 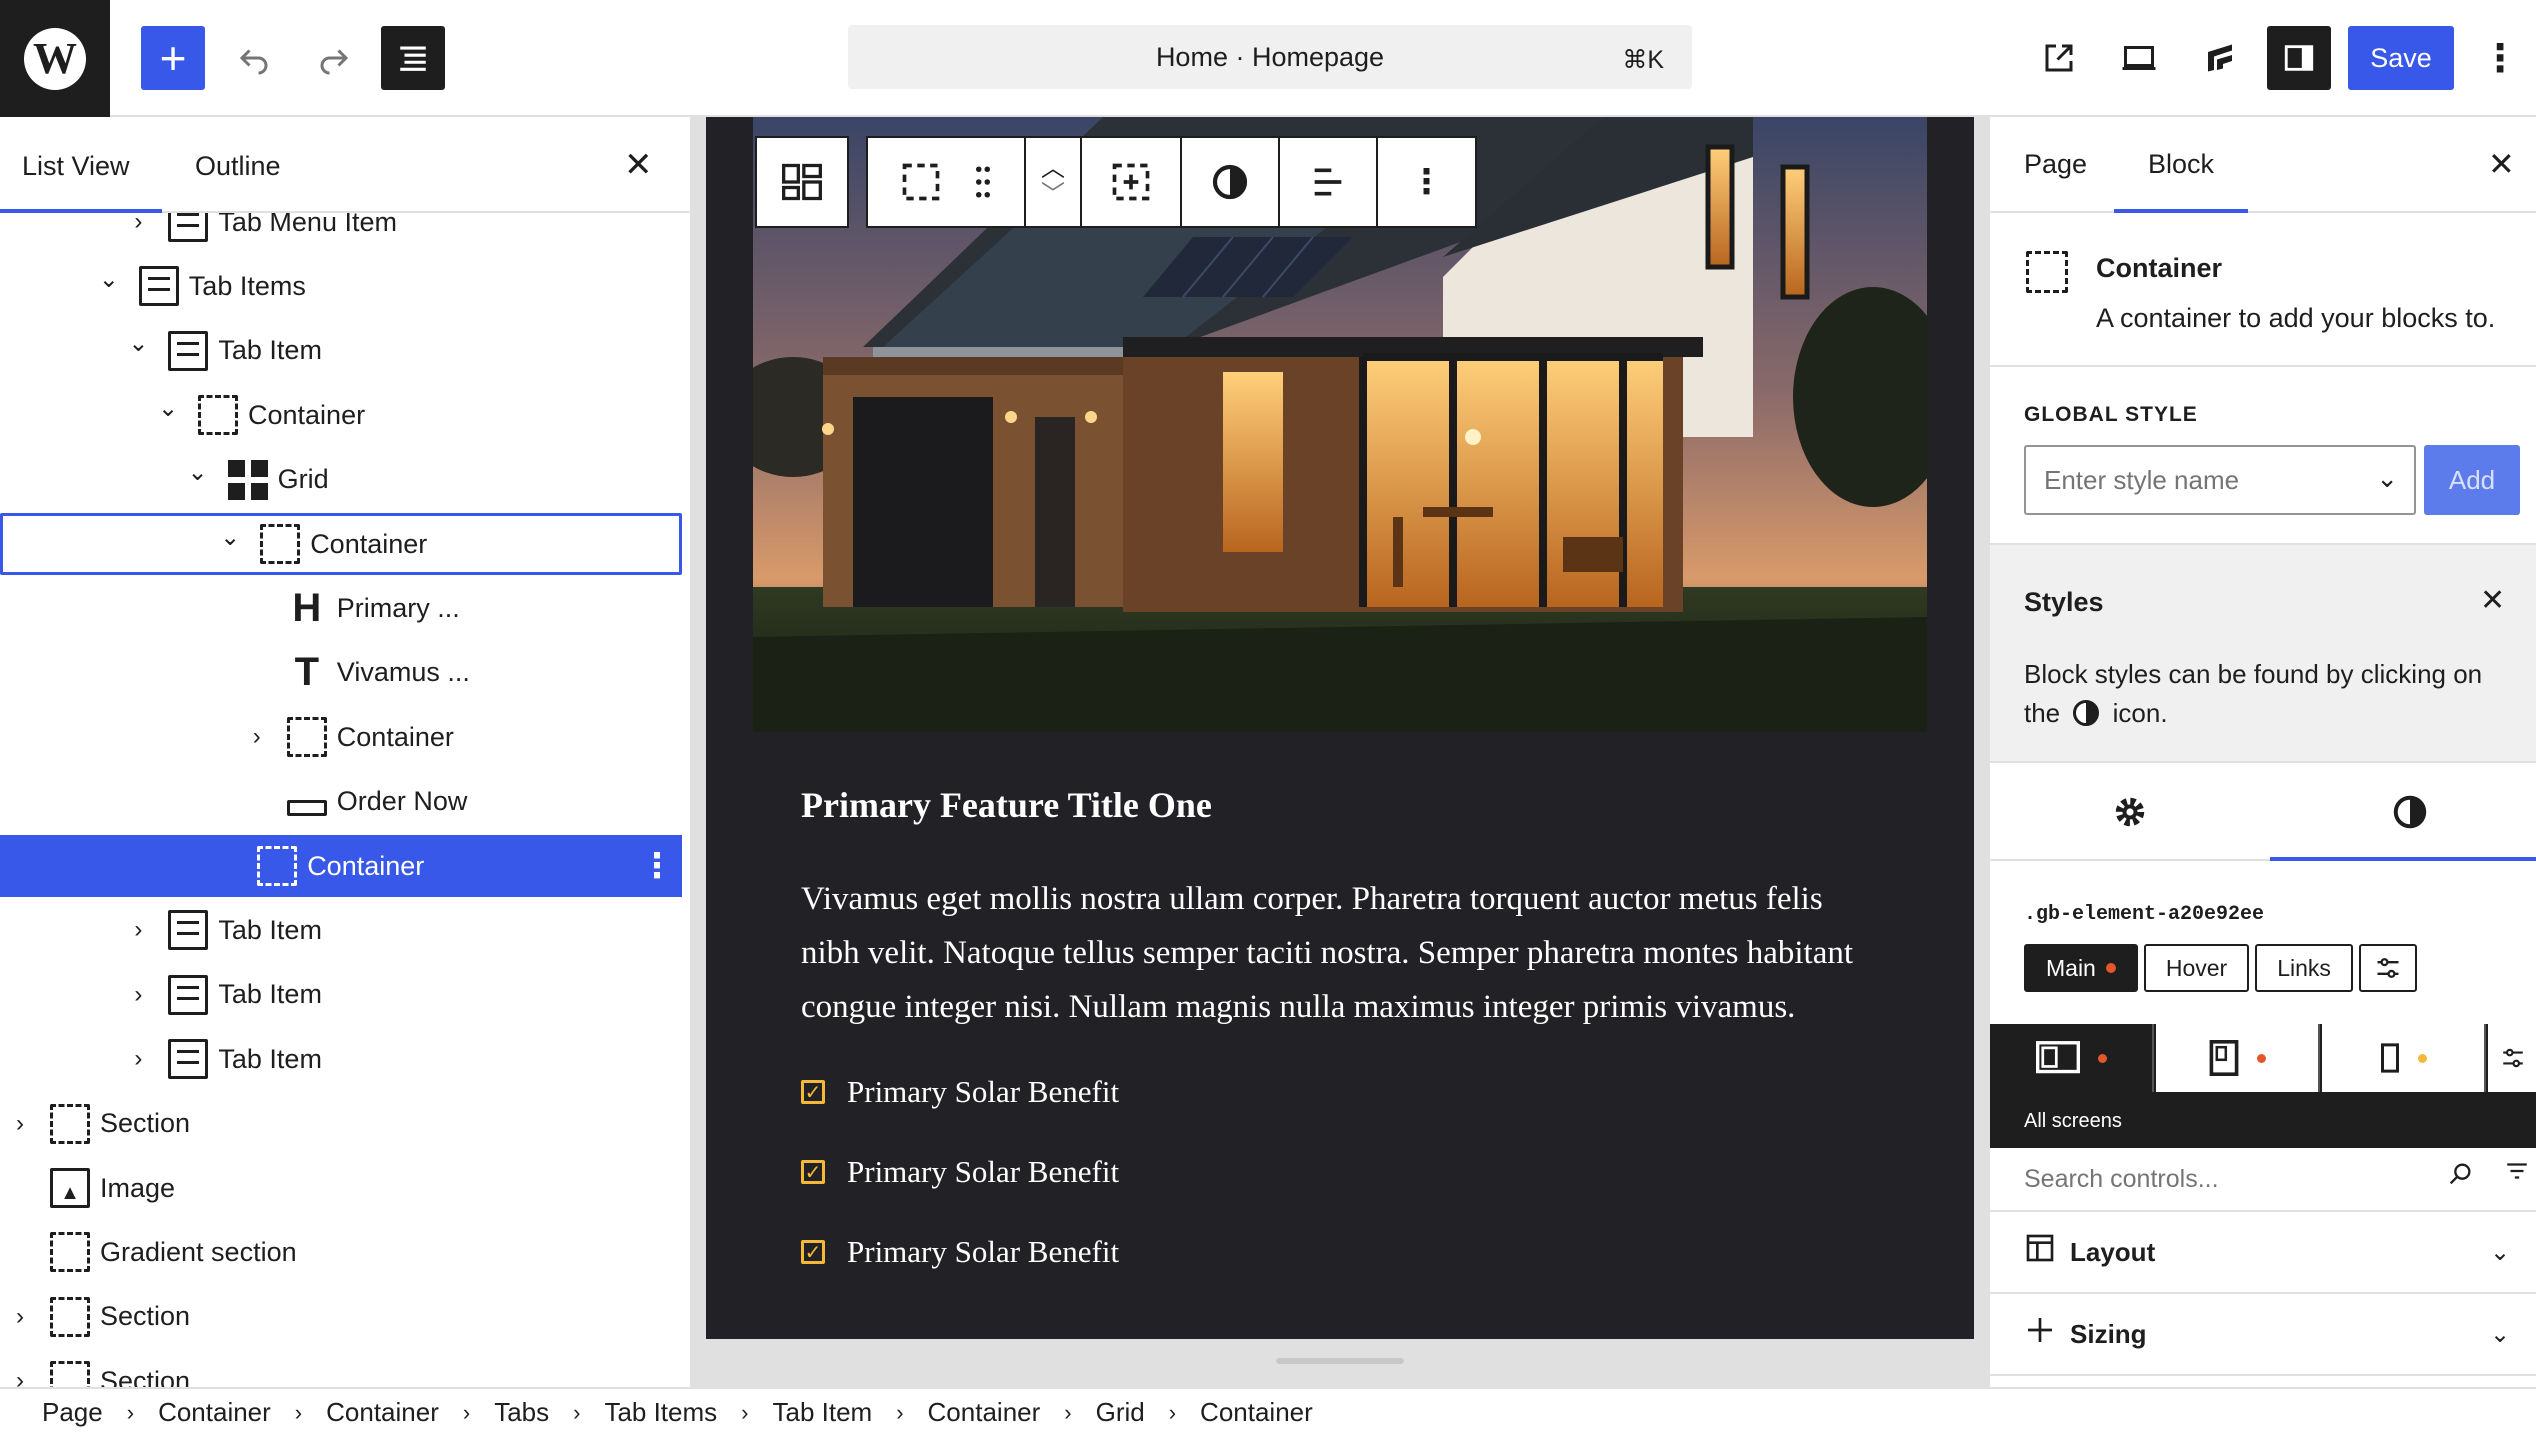 I want to click on chevron-up-icon: ︿, so click(x=1053, y=169).